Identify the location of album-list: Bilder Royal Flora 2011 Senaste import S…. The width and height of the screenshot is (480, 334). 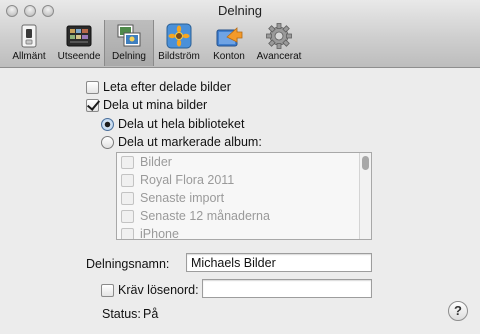
(244, 196).